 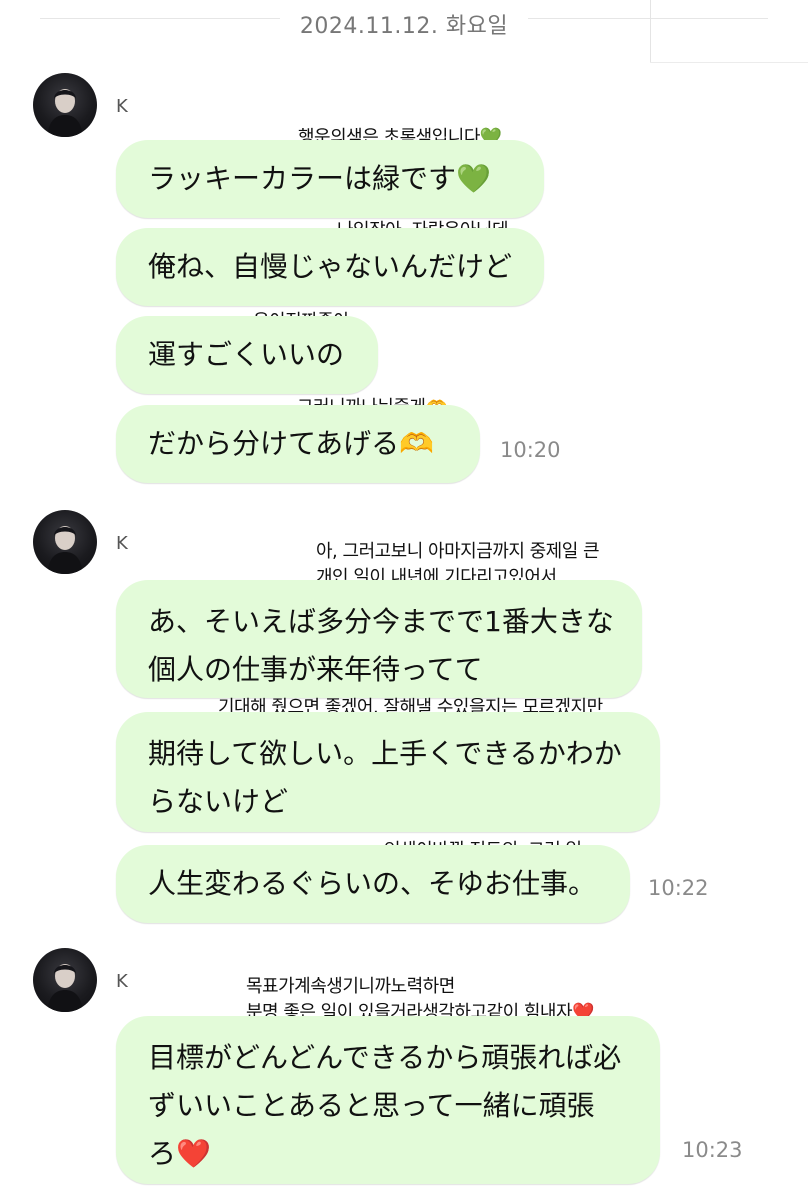 I want to click on message-text: 俺ね、自慢じゃないんだけど, so click(x=330, y=266).